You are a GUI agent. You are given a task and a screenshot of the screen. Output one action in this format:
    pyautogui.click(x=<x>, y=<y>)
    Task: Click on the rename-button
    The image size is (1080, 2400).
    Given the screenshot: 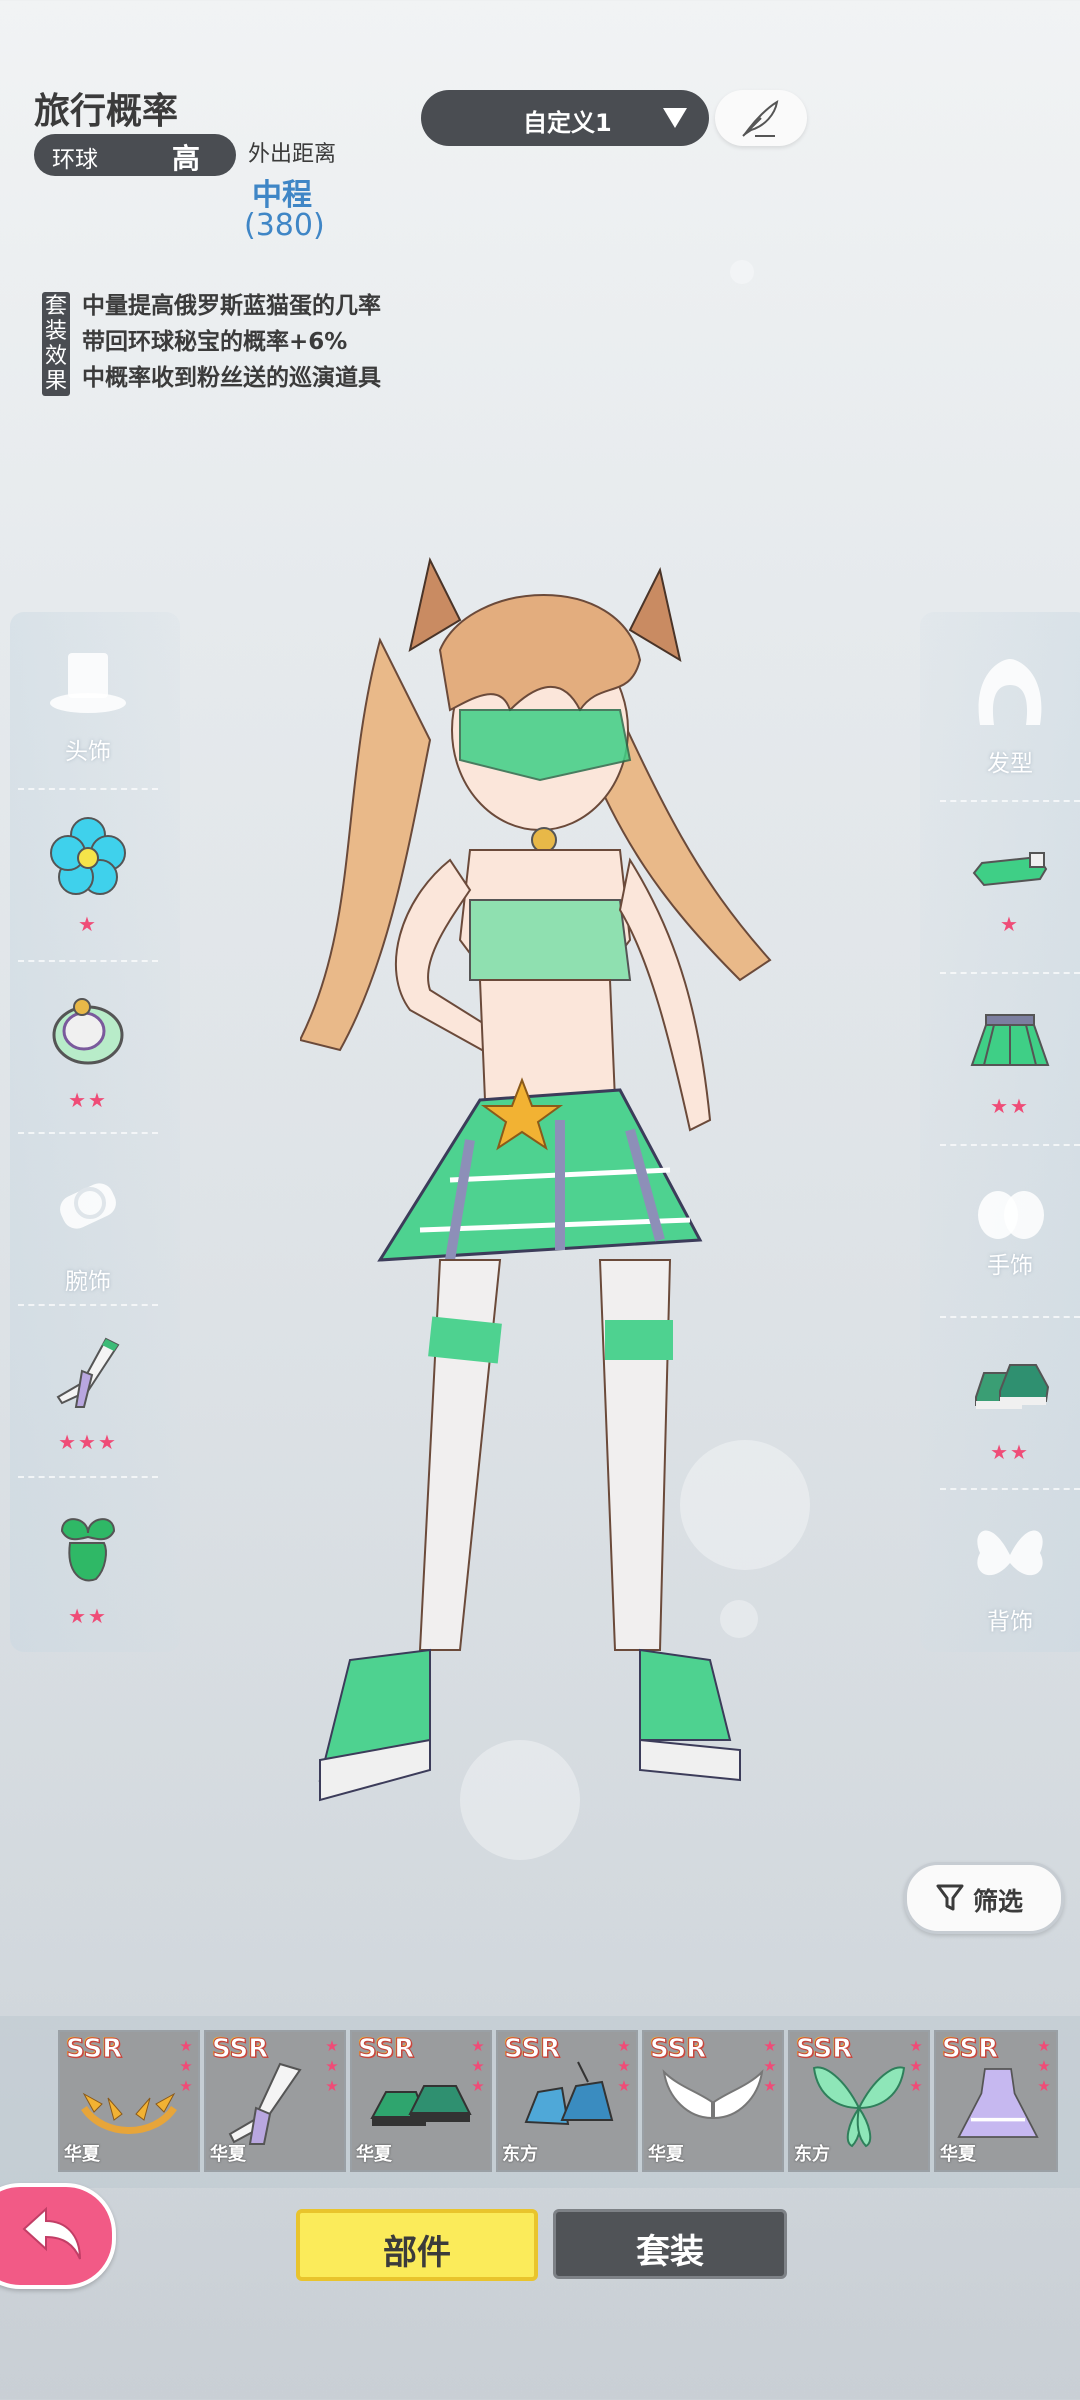 What is the action you would take?
    pyautogui.click(x=761, y=118)
    